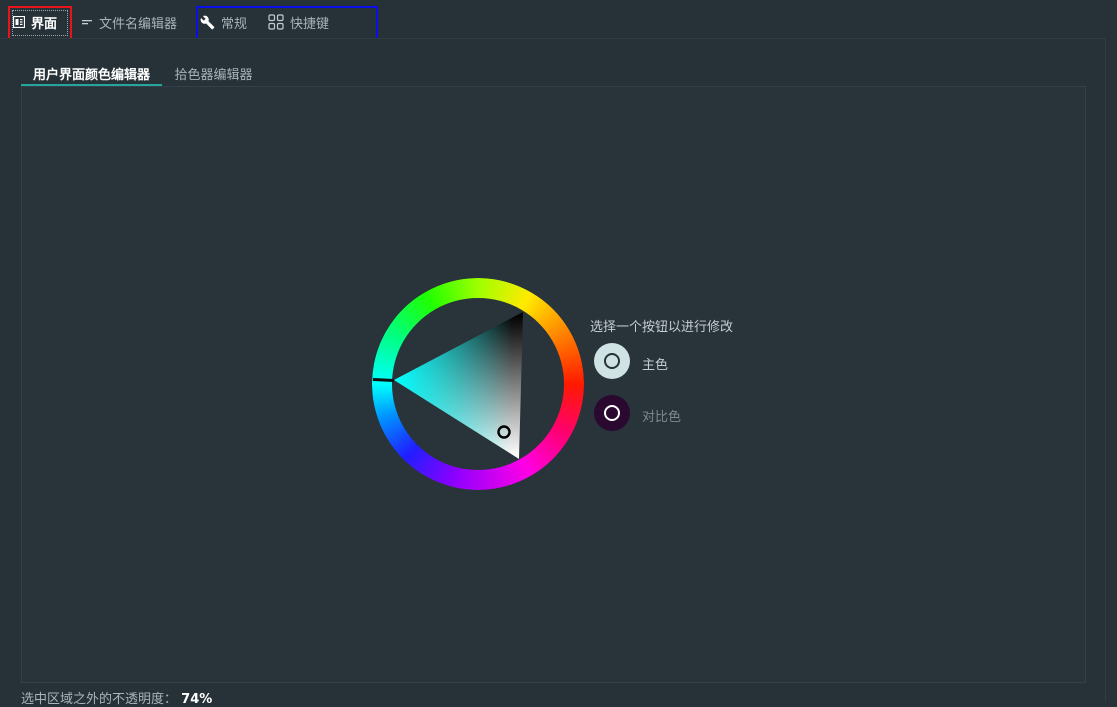 This screenshot has width=1117, height=707. Describe the element at coordinates (661, 415) in the screenshot. I see `contrast-color-label: 对比色` at that location.